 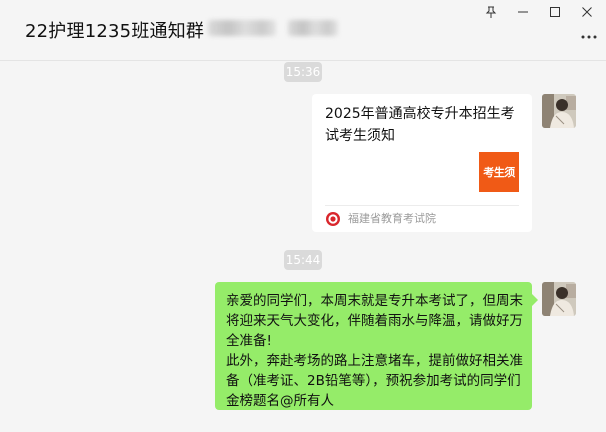 I want to click on card-source: 福建省教育考试院, so click(x=392, y=218).